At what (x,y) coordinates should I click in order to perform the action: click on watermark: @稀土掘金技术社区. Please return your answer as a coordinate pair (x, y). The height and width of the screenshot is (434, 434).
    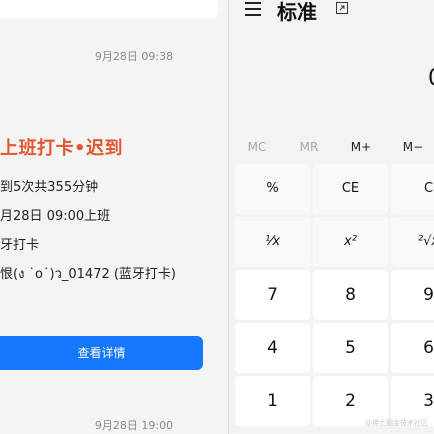
    Looking at the image, I should click on (396, 423).